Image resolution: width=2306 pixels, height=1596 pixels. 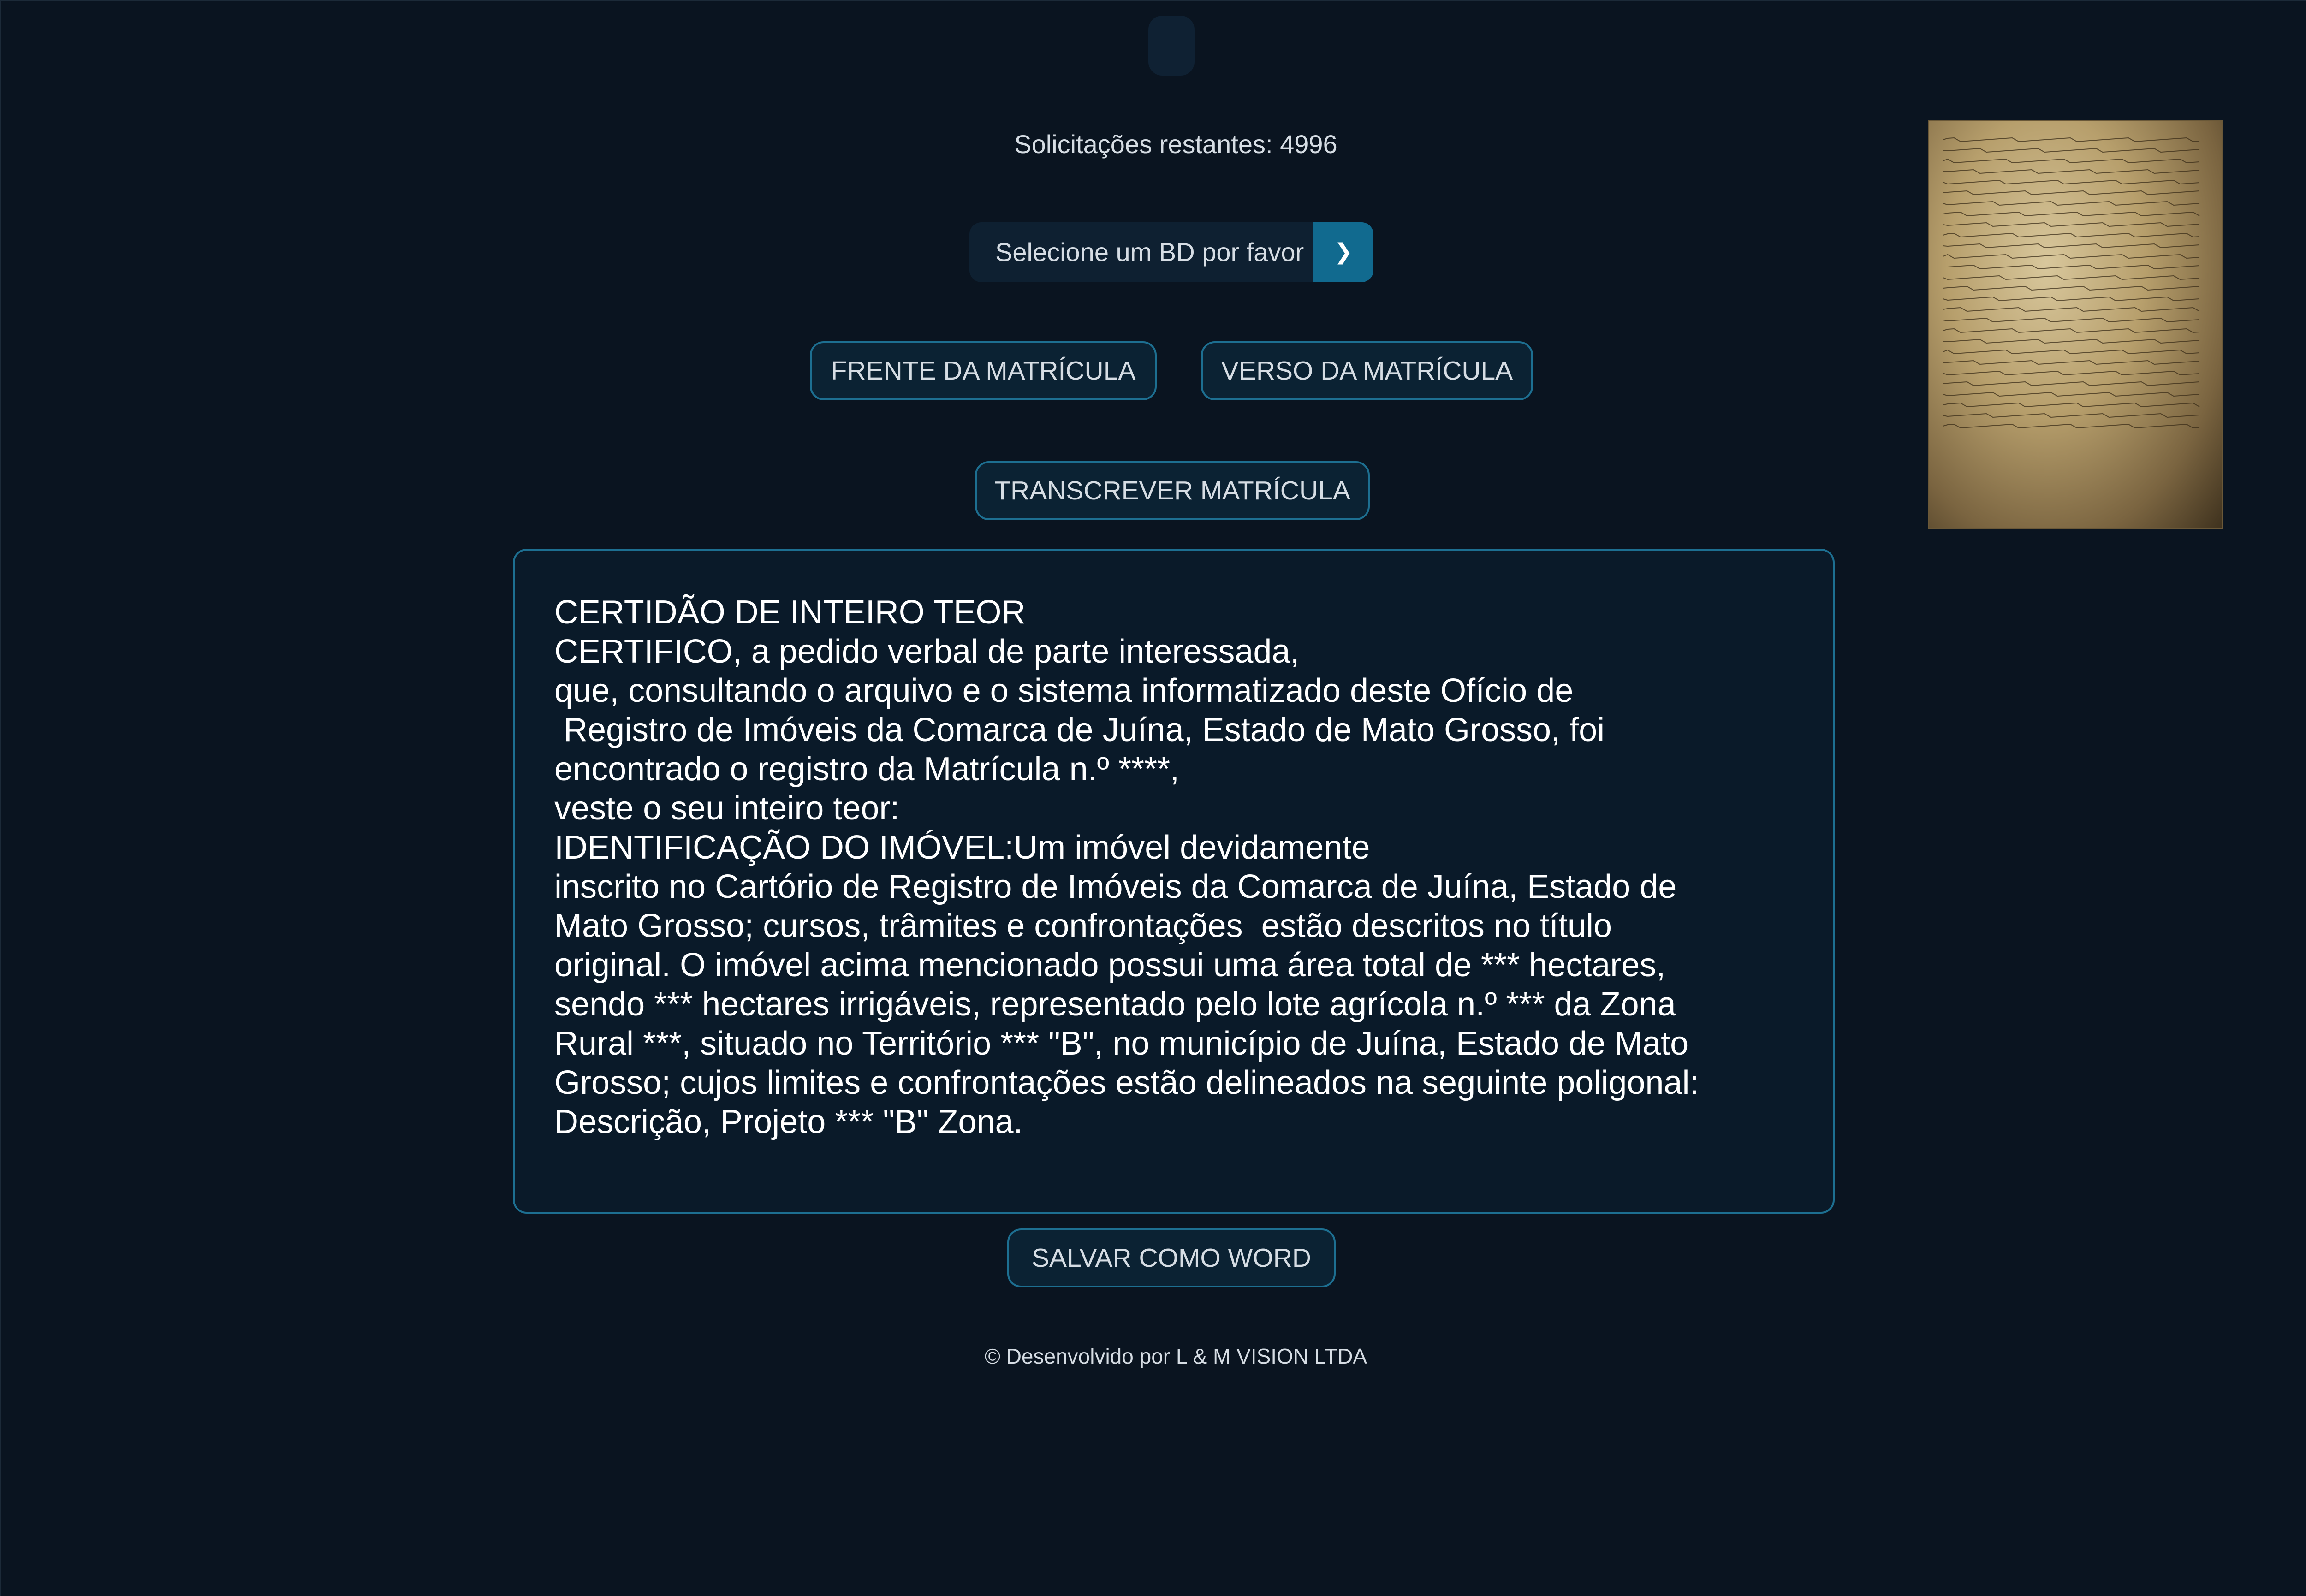 I want to click on chevron-down-icon: ❯, so click(x=1343, y=252).